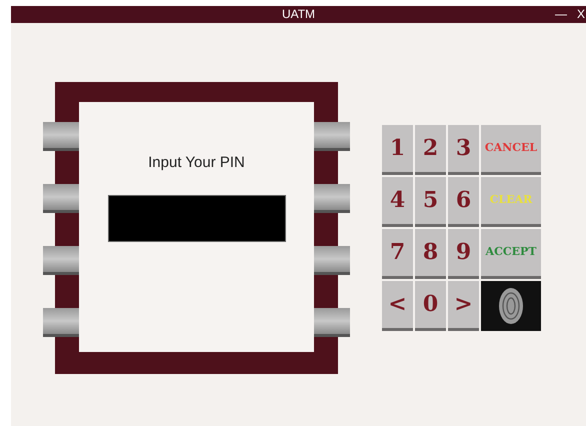 Image resolution: width=586 pixels, height=426 pixels. Describe the element at coordinates (463, 150) in the screenshot. I see `keypad-key: 3` at that location.